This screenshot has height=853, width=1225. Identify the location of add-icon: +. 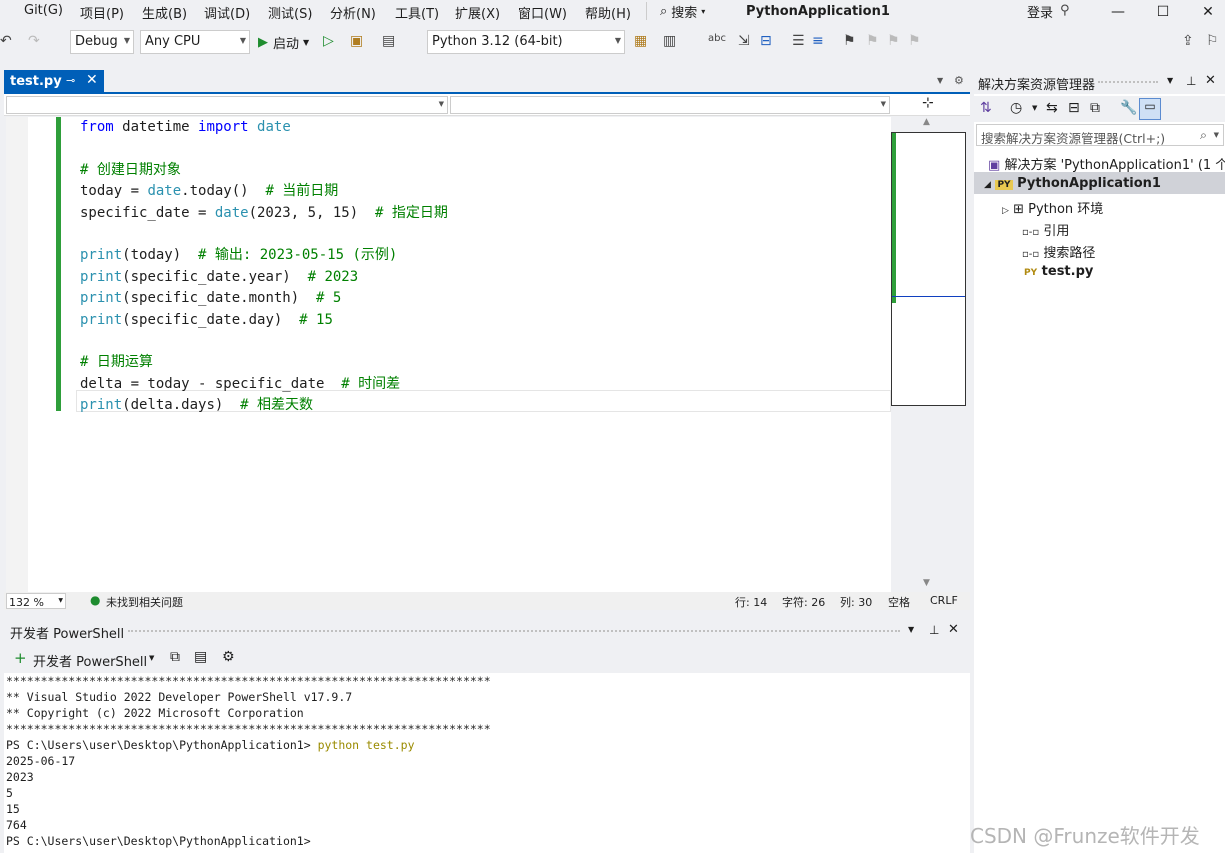
(20, 658).